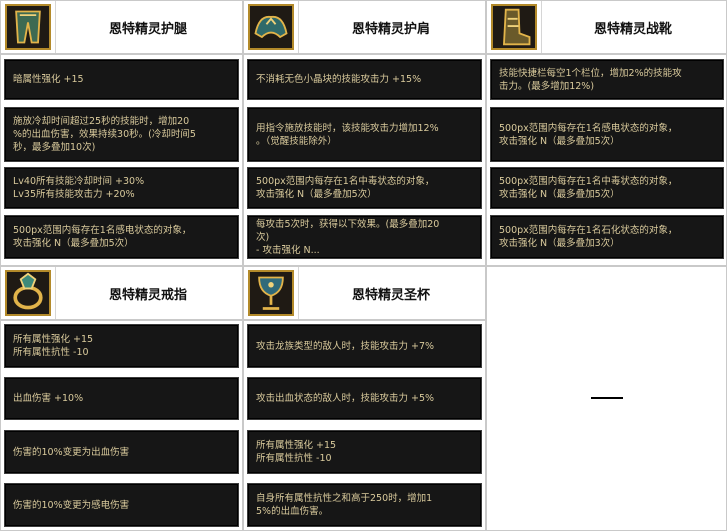 Image resolution: width=727 pixels, height=531 pixels. I want to click on boots-icon, so click(514, 27).